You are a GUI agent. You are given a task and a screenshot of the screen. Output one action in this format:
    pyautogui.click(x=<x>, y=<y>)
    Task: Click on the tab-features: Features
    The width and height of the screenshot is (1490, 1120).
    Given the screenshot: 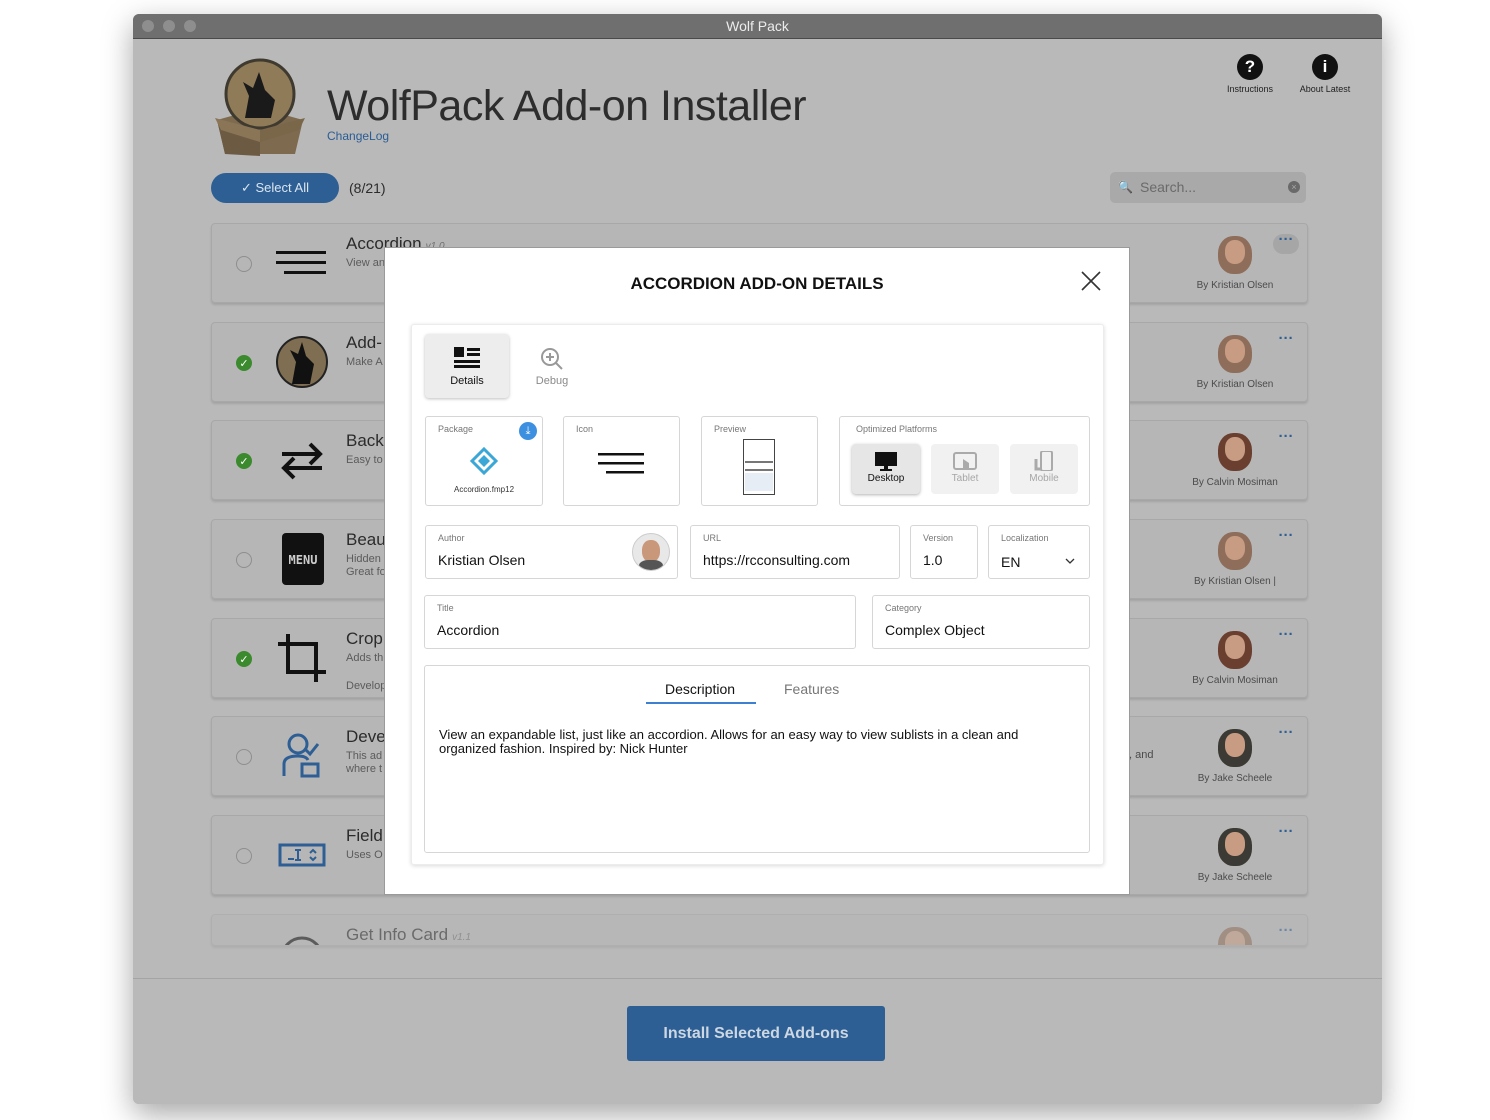 What is the action you would take?
    pyautogui.click(x=811, y=689)
    